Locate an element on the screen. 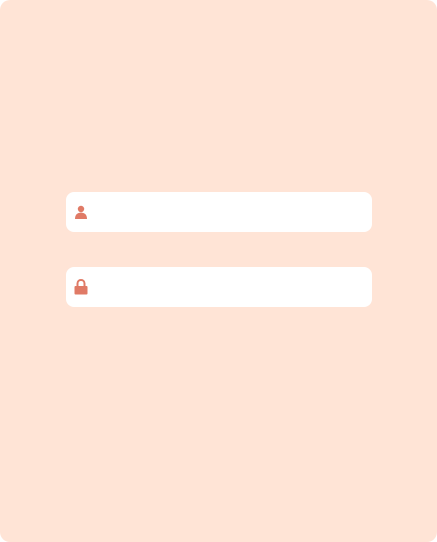  username-field is located at coordinates (219, 212).